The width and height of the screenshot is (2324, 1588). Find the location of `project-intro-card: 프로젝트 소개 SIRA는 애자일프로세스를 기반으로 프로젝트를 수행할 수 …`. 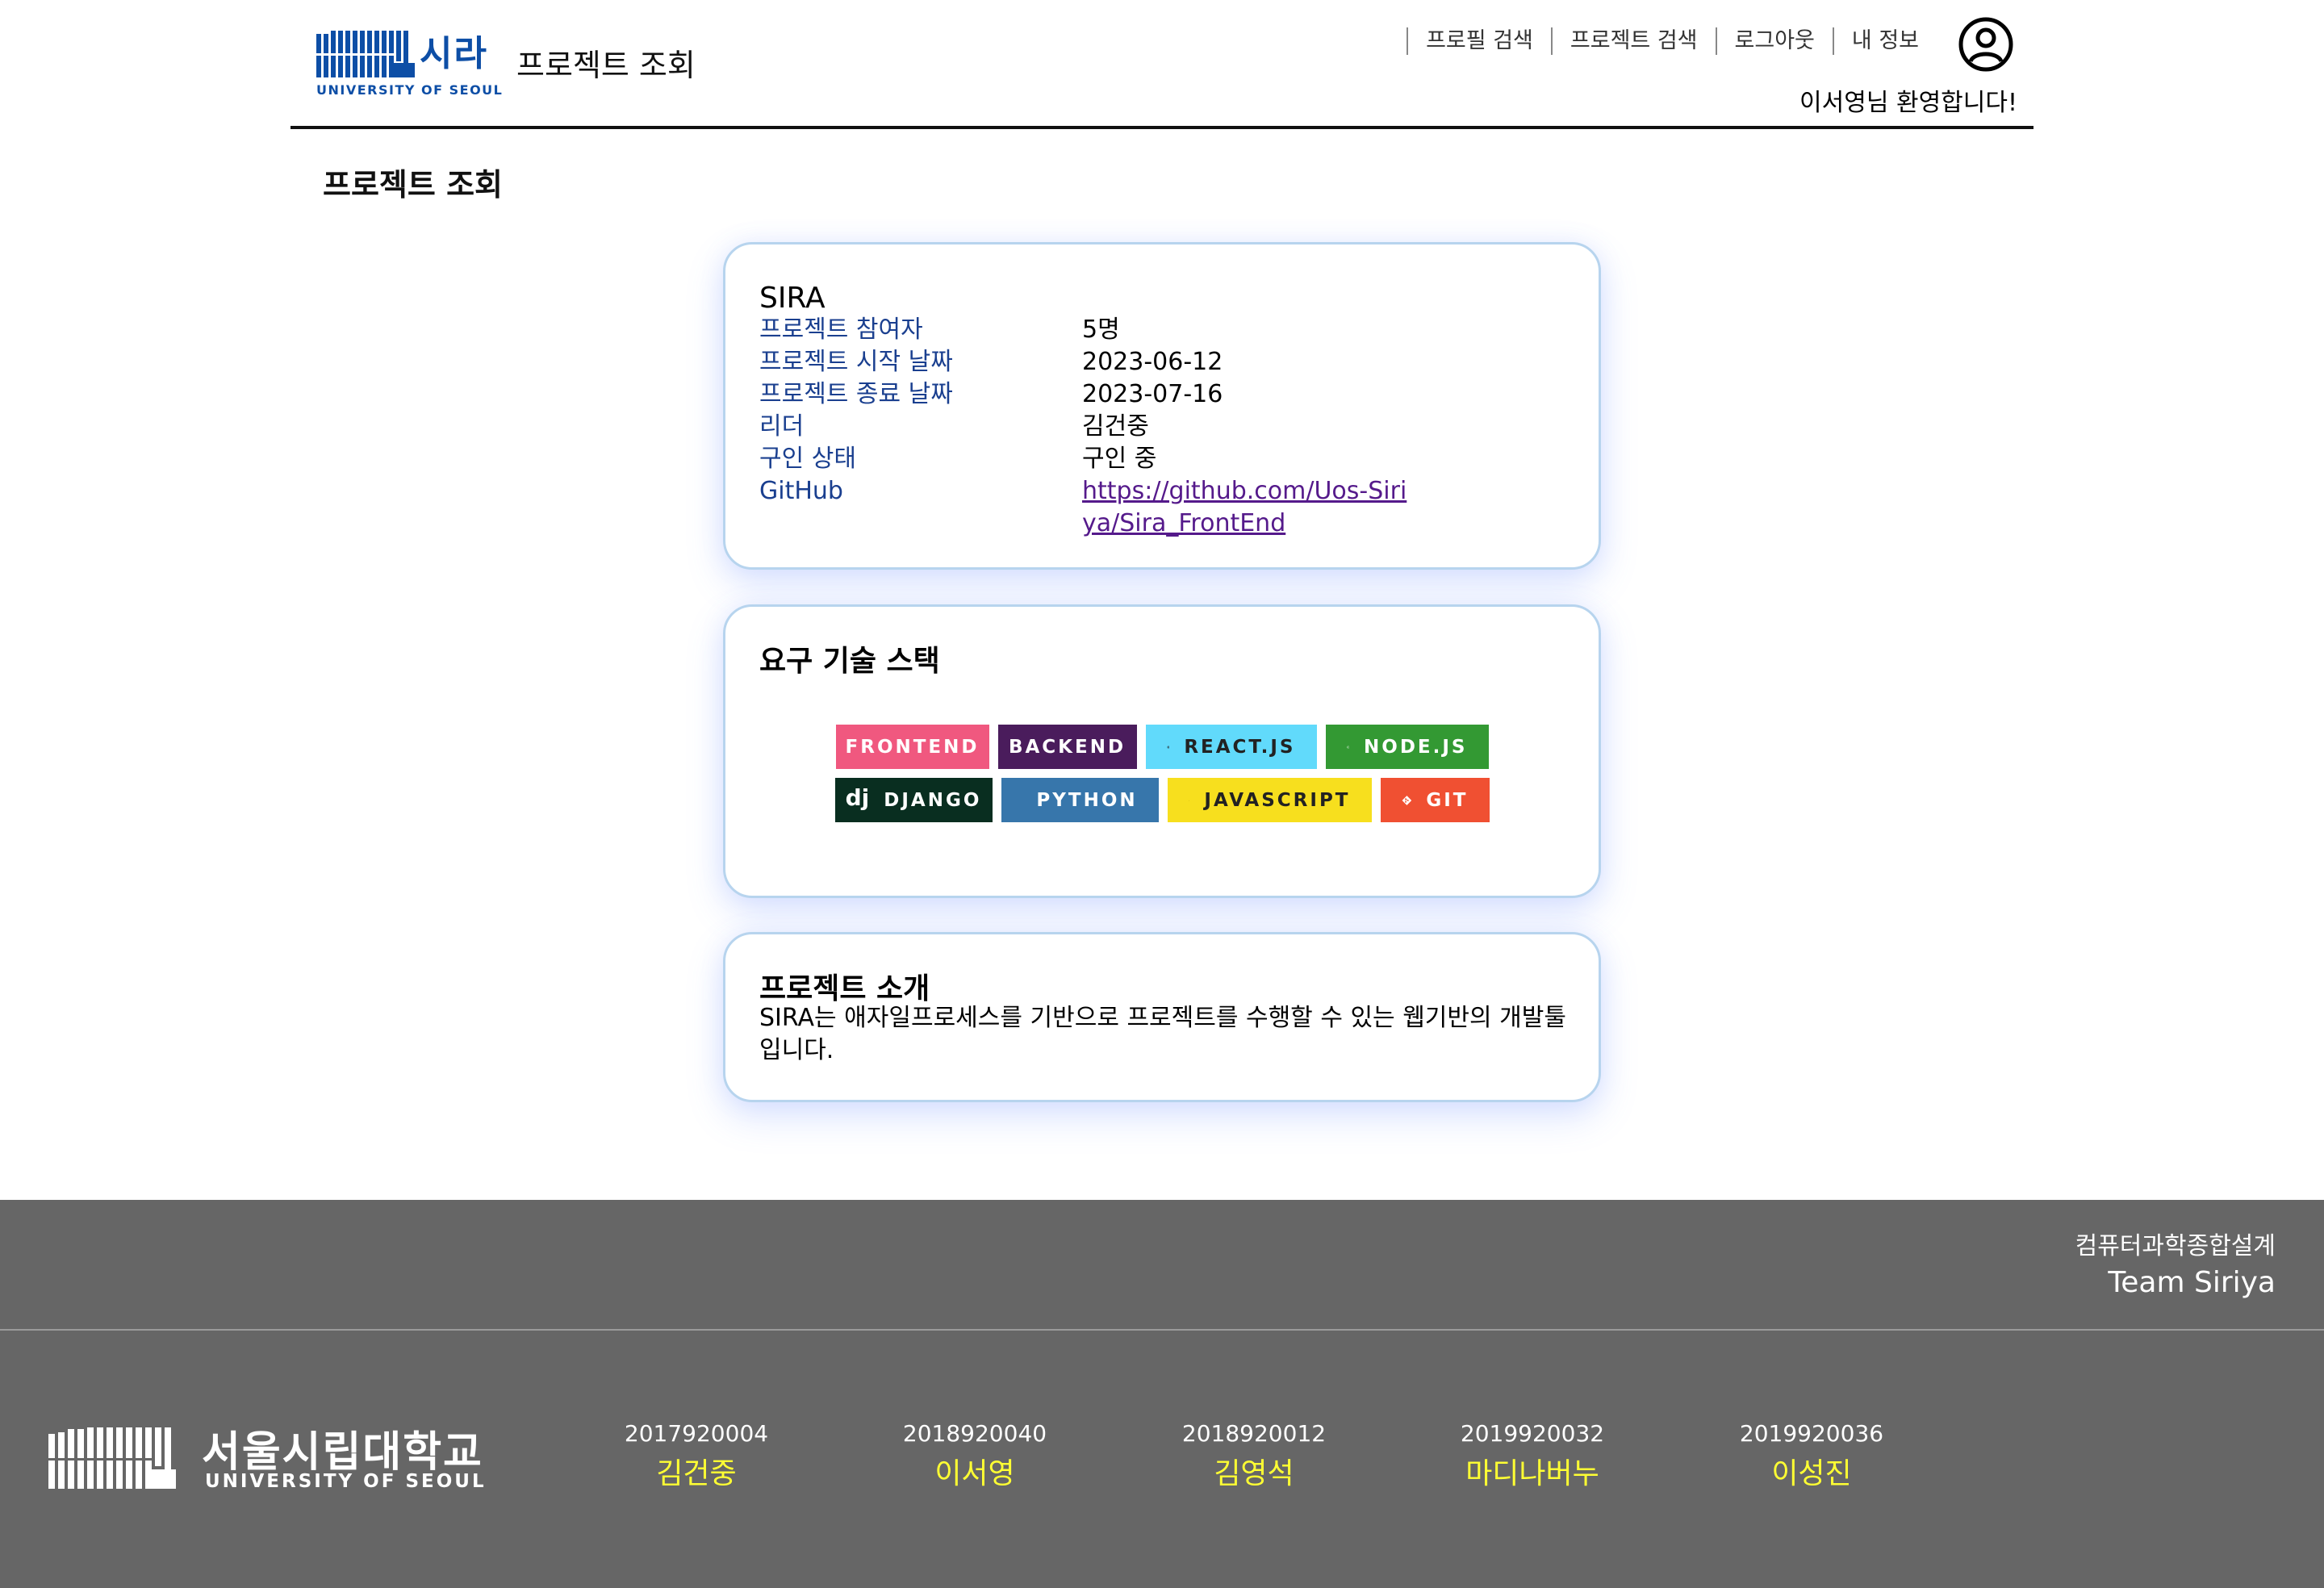

project-intro-card: 프로젝트 소개 SIRA는 애자일프로세스를 기반으로 프로젝트를 수행할 수 … is located at coordinates (1162, 1017).